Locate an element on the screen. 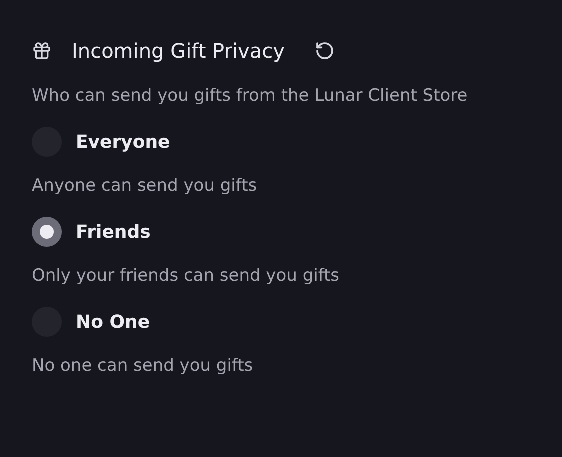 This screenshot has width=562, height=457. section-description: Who can send you gifts from the Lunar Client Store is located at coordinates (250, 96).